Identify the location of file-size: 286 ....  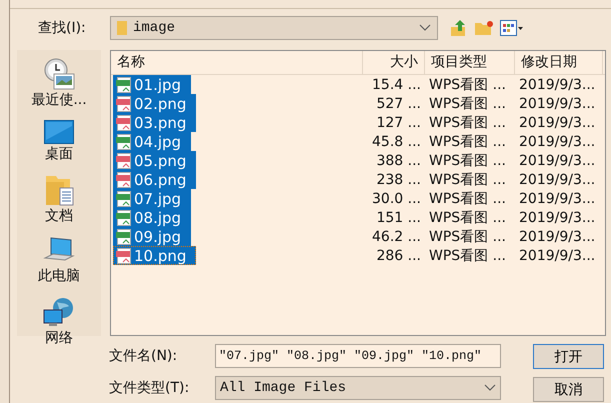
(398, 256).